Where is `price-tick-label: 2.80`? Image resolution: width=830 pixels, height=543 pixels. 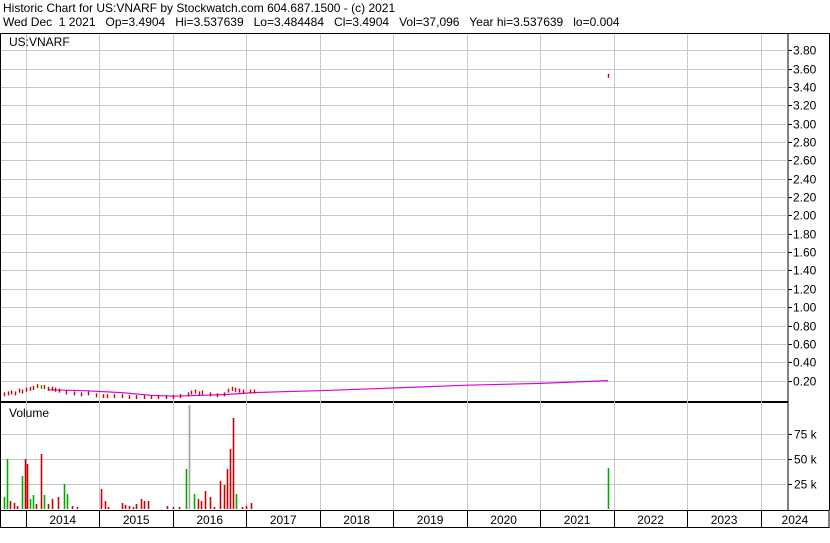
price-tick-label: 2.80 is located at coordinates (805, 143).